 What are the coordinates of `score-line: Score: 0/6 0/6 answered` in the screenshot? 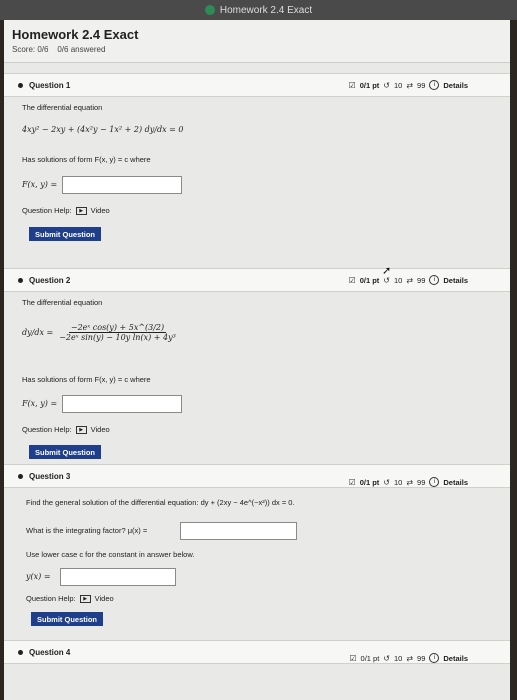 It's located at (58, 49).